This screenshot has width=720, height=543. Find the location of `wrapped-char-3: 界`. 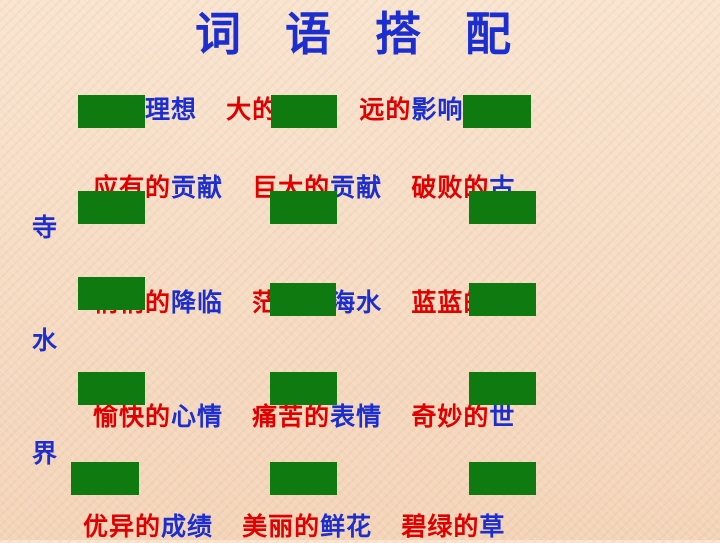

wrapped-char-3: 界 is located at coordinates (45, 453).